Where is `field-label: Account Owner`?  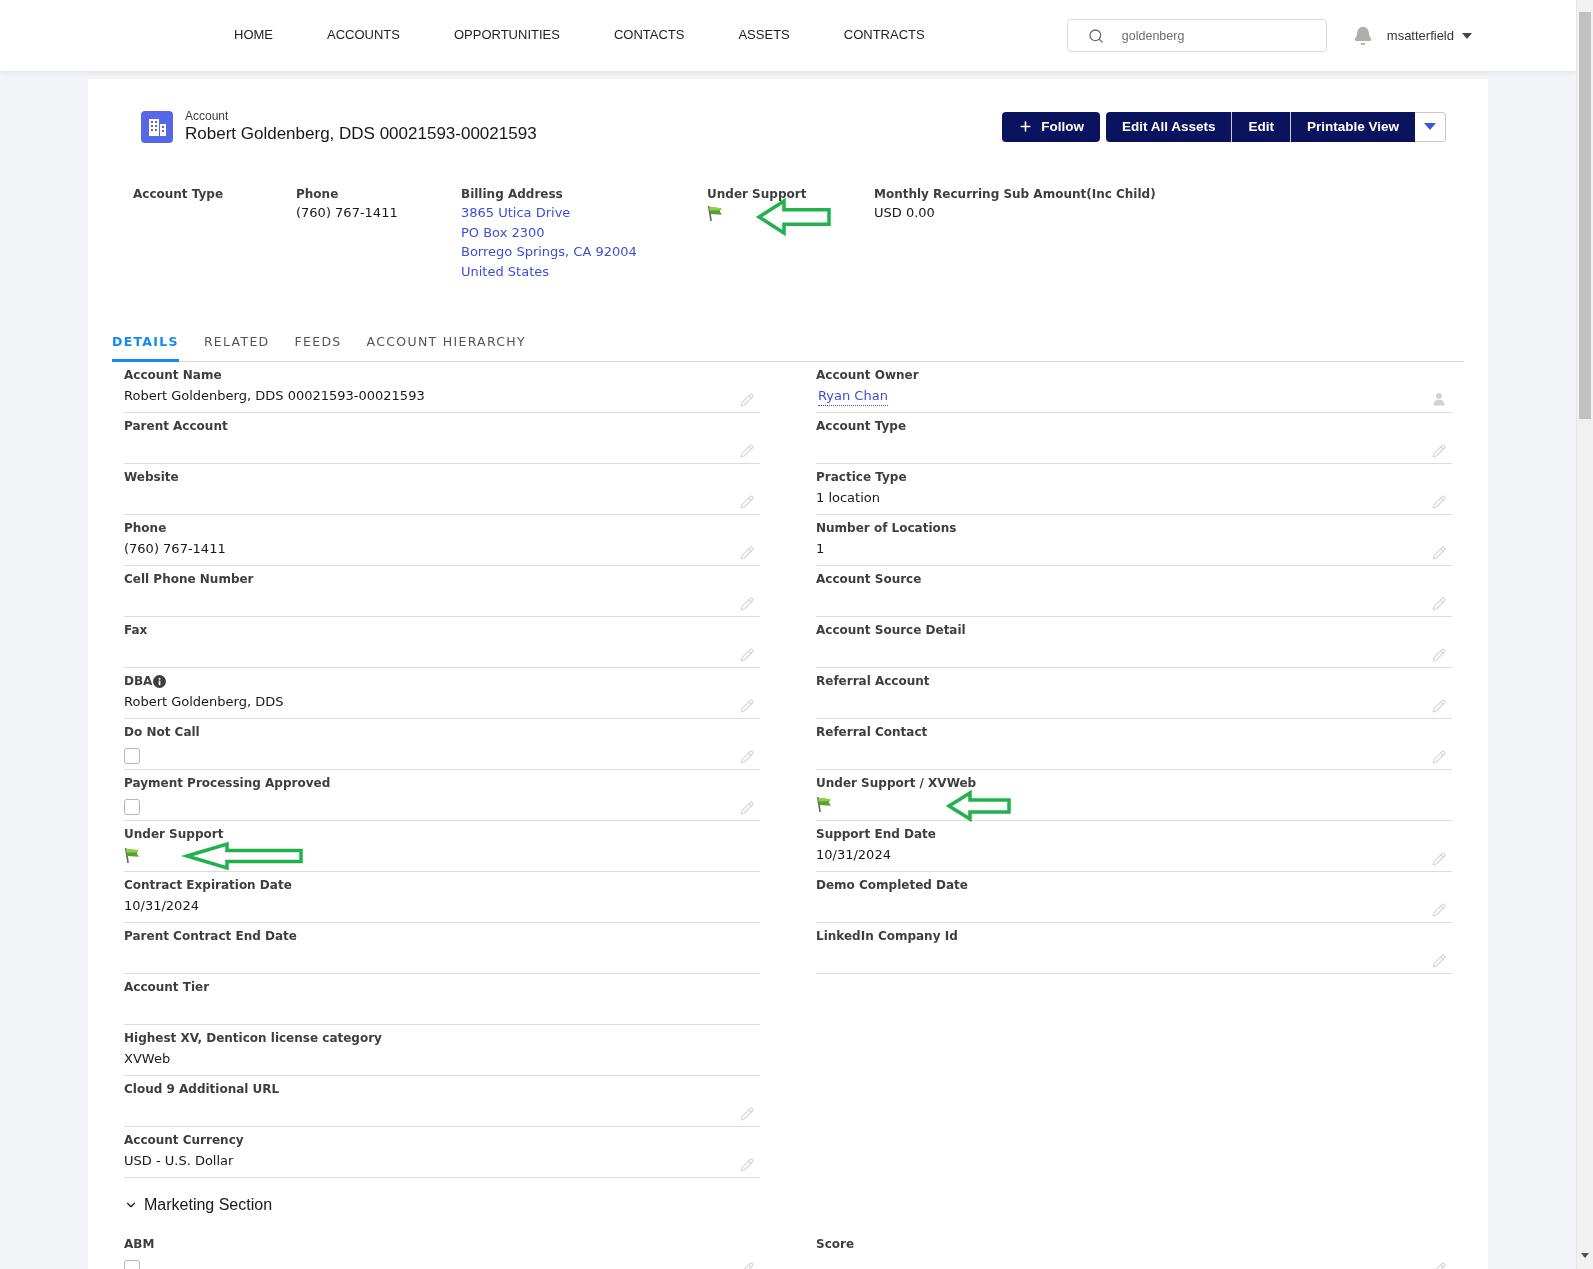
field-label: Account Owner is located at coordinates (867, 375).